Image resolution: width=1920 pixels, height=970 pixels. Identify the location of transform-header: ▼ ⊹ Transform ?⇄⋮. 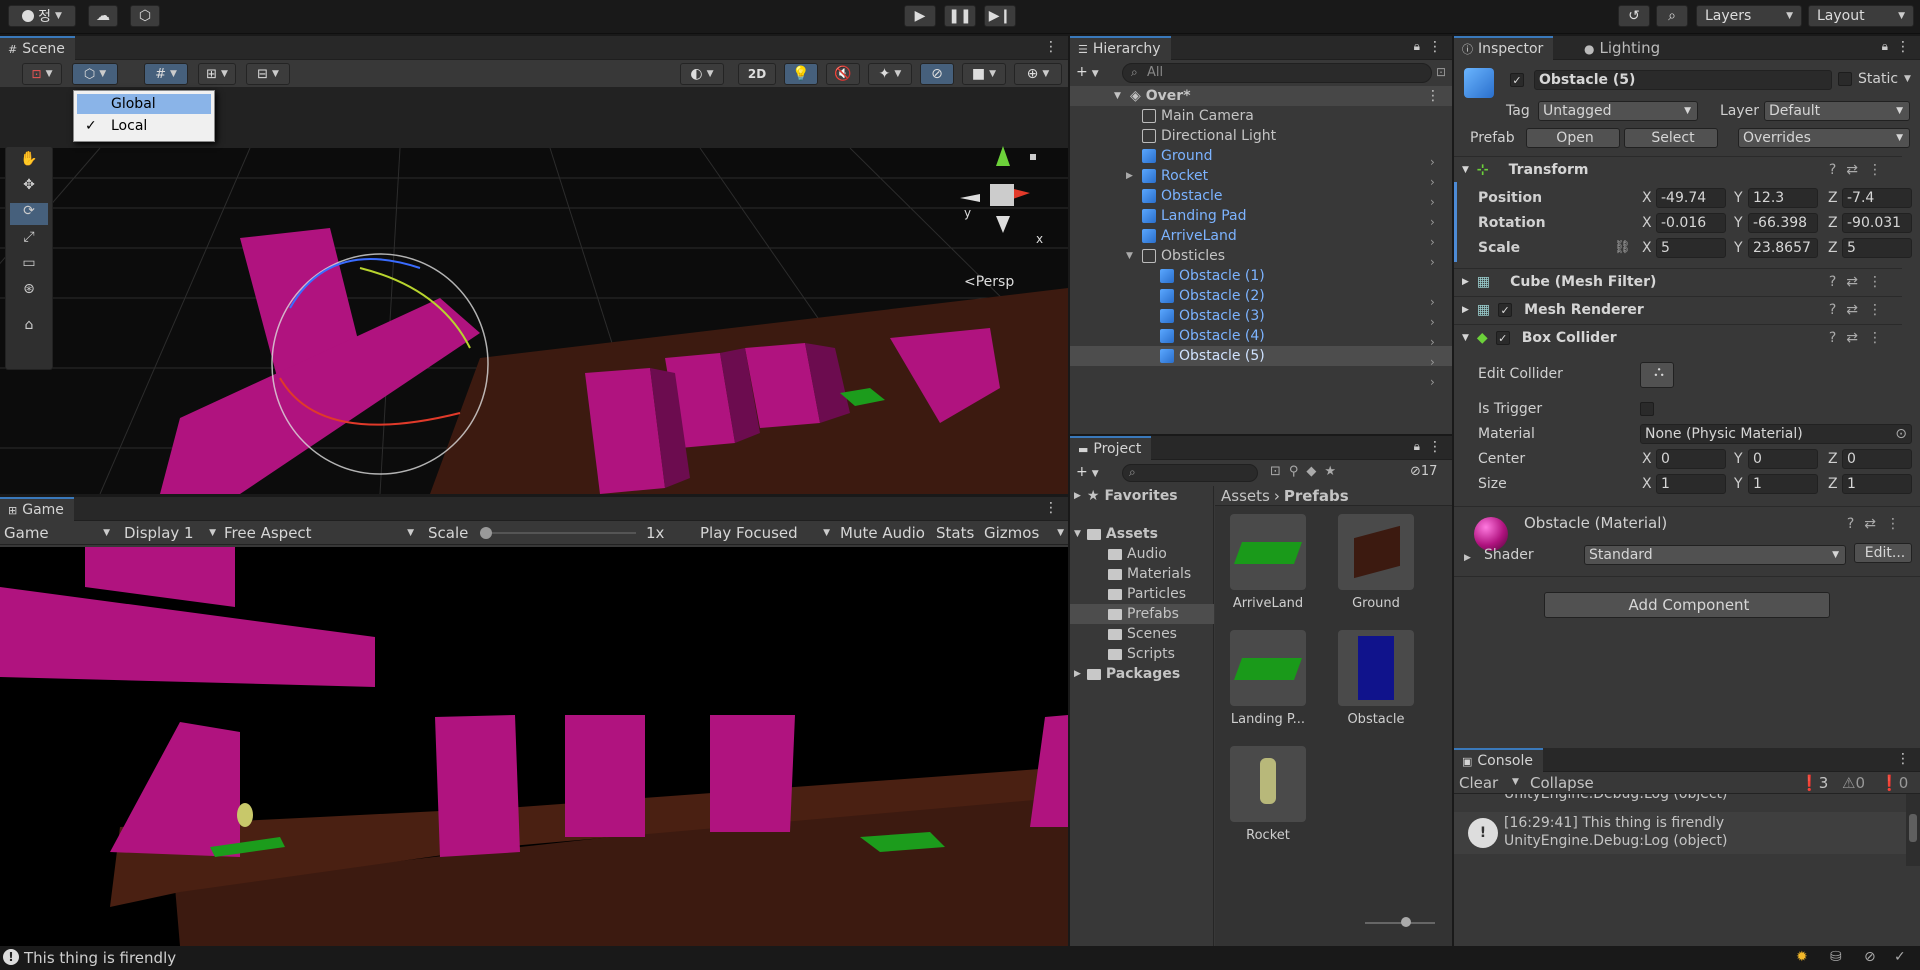
(1678, 169).